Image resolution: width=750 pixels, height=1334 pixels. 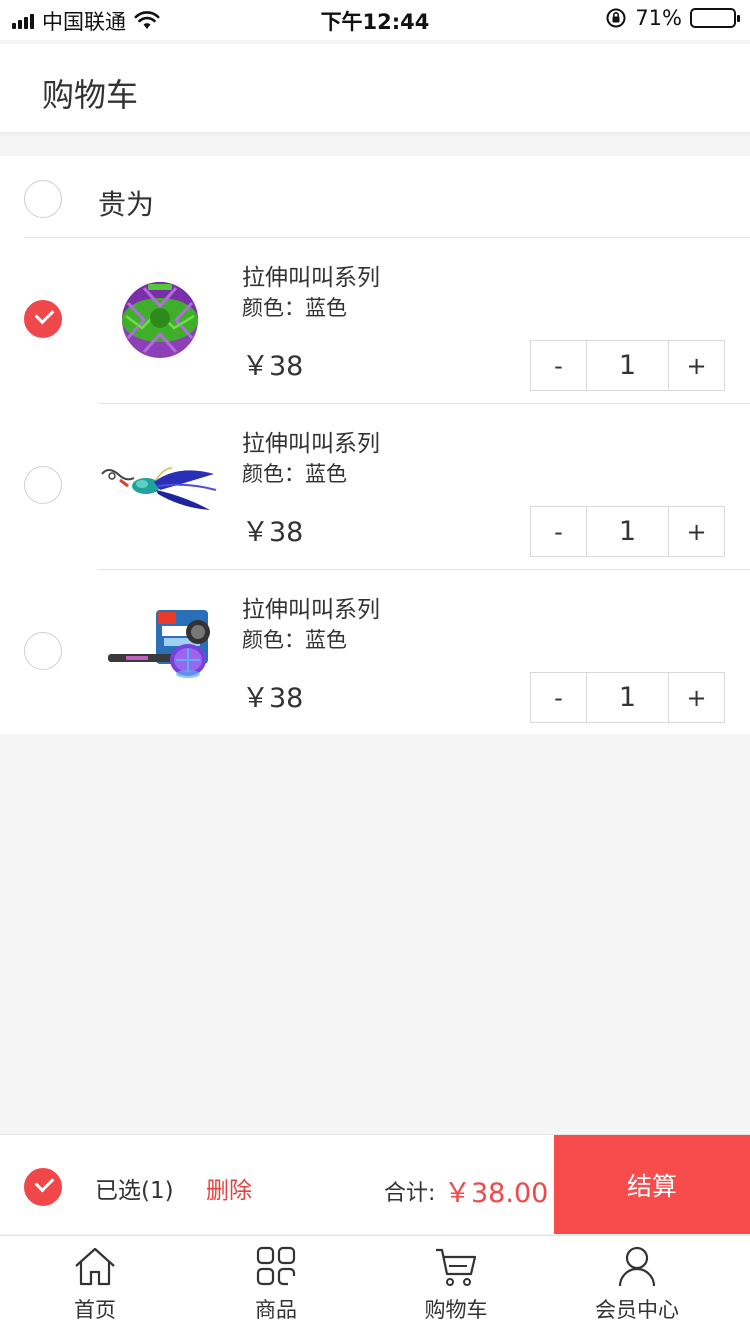 What do you see at coordinates (90, 95) in the screenshot?
I see `page-title: 购物车` at bounding box center [90, 95].